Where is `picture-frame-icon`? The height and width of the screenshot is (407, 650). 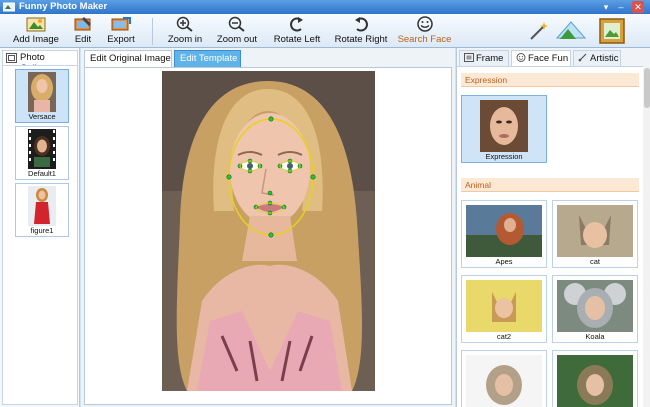
picture-frame-icon is located at coordinates (612, 31).